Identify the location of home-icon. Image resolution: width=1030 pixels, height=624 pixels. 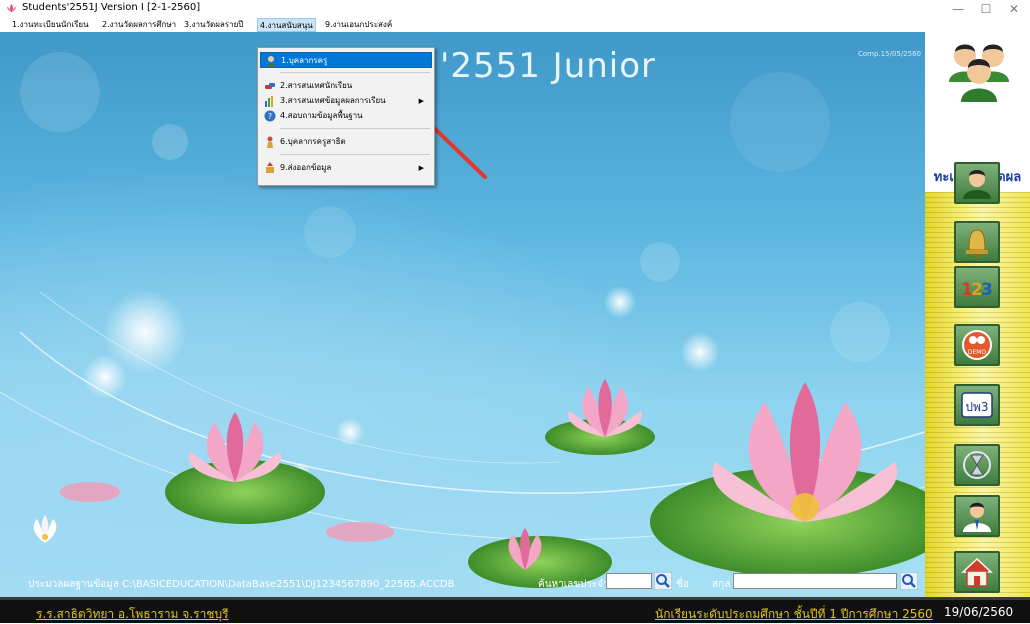
(977, 572).